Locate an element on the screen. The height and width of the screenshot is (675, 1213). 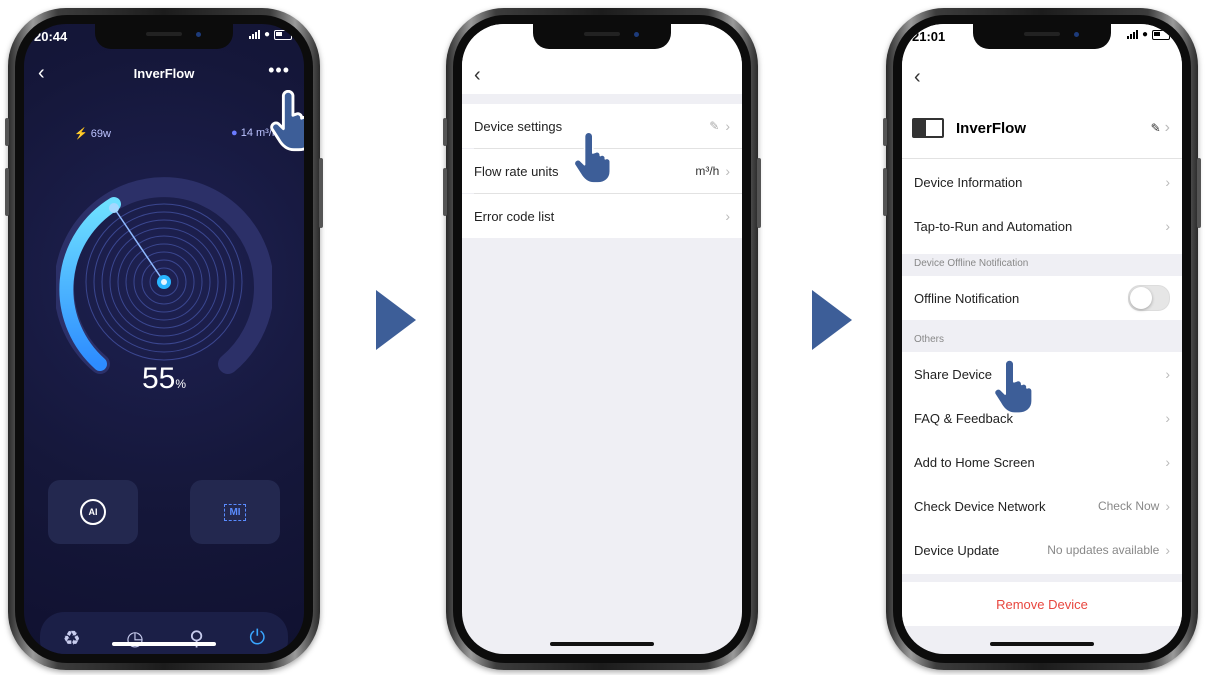
settings-row-device-settings: Device settings ✎ › is located at coordinates (602, 126).